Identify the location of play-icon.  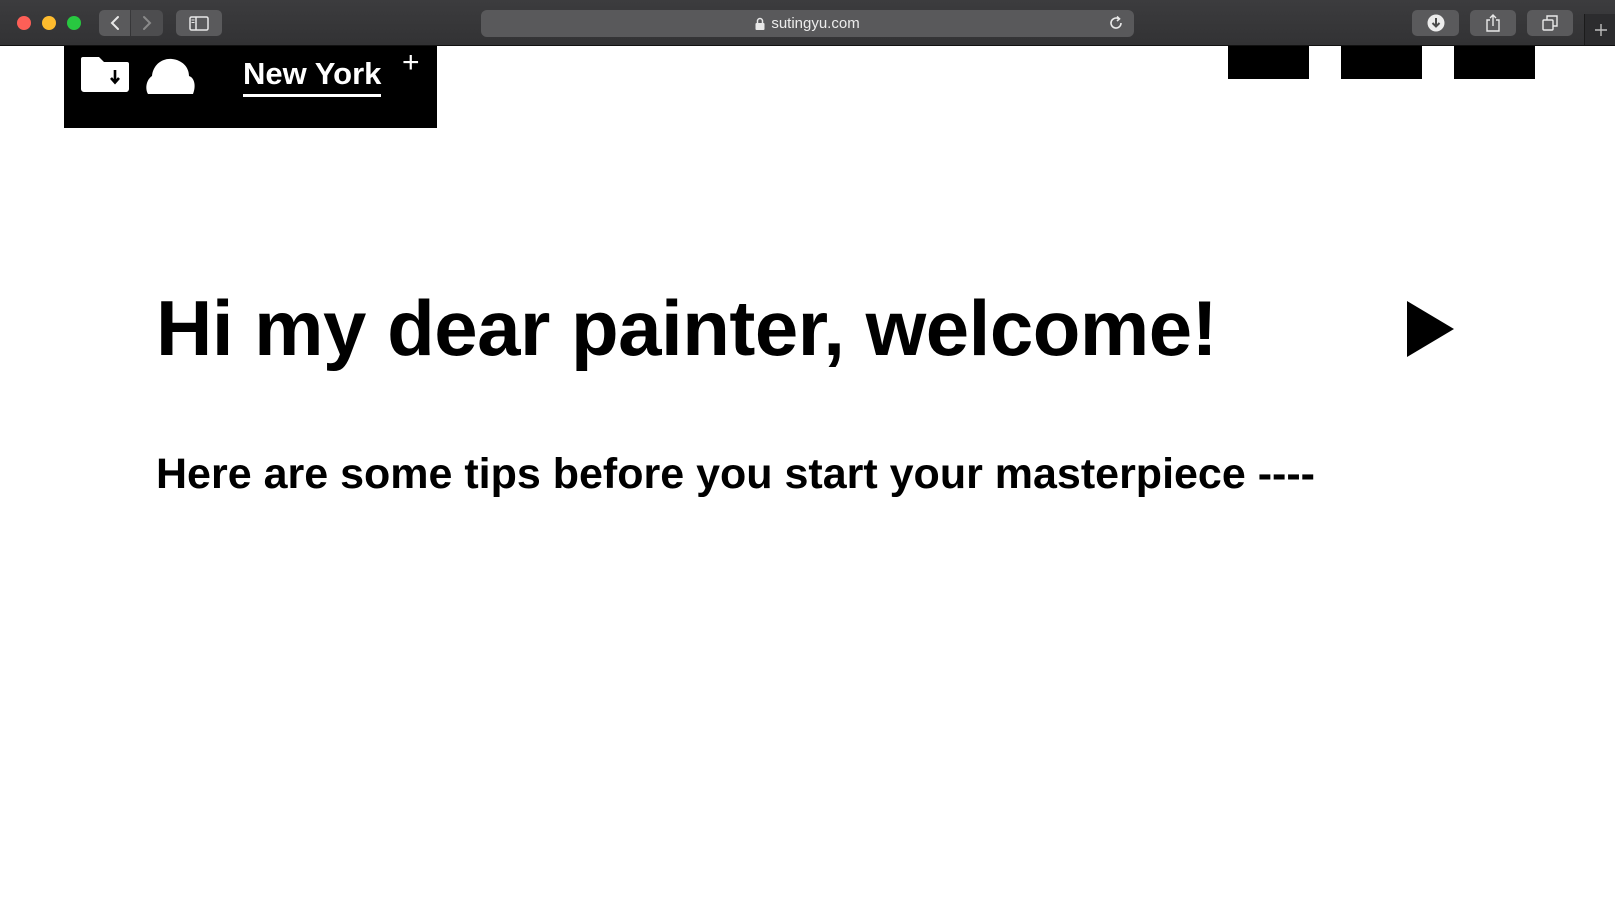
(1430, 329).